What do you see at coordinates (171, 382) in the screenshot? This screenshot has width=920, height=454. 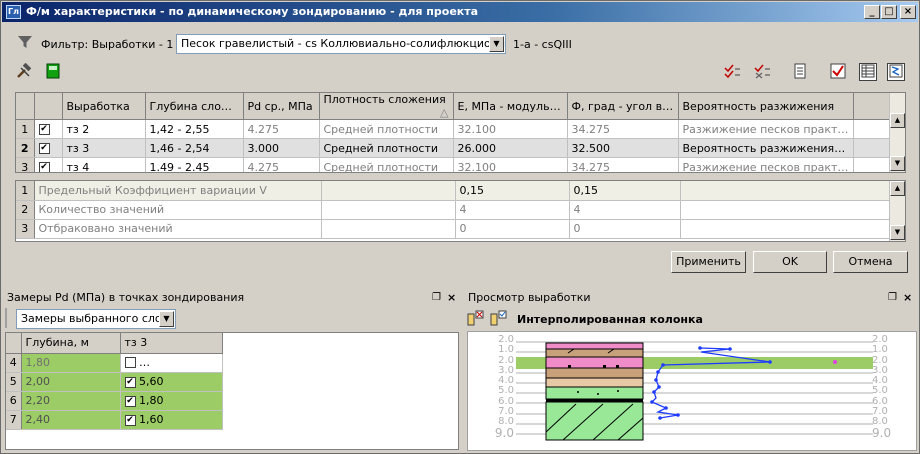 I see `value-cell: ✔ 5,60` at bounding box center [171, 382].